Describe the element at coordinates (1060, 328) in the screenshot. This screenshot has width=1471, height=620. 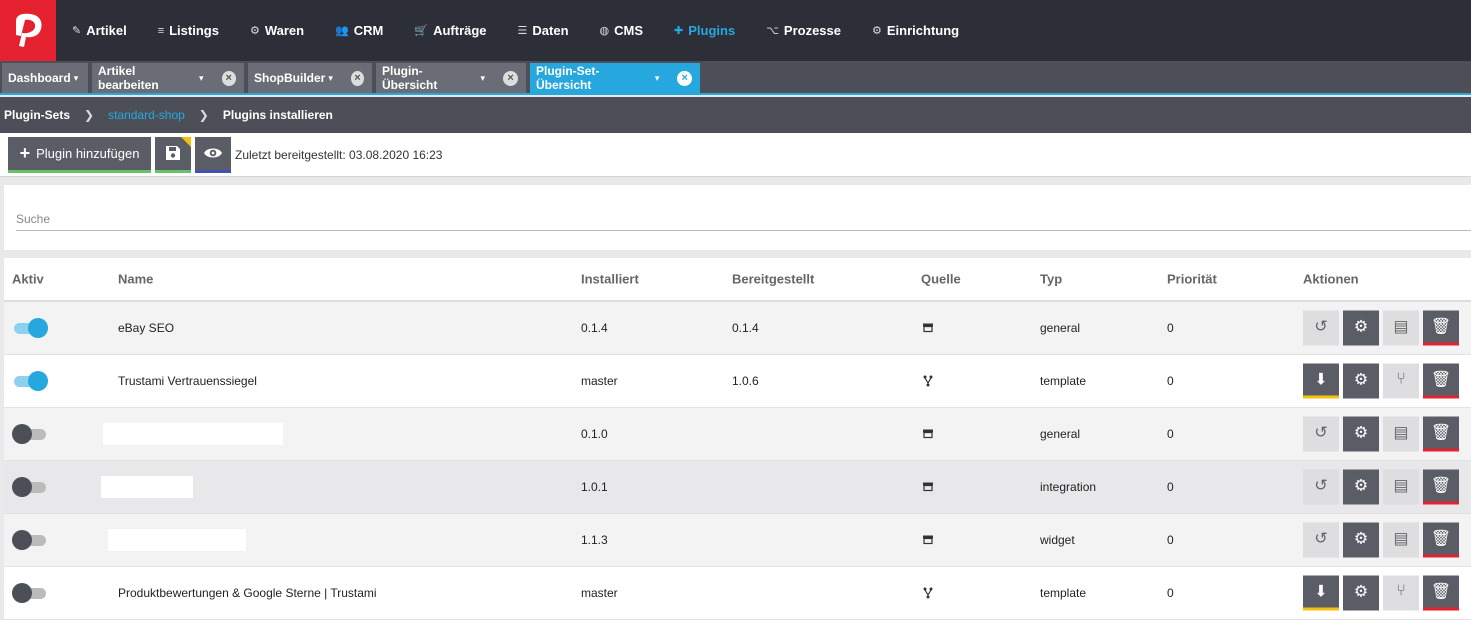
I see `plugin-type: general` at that location.